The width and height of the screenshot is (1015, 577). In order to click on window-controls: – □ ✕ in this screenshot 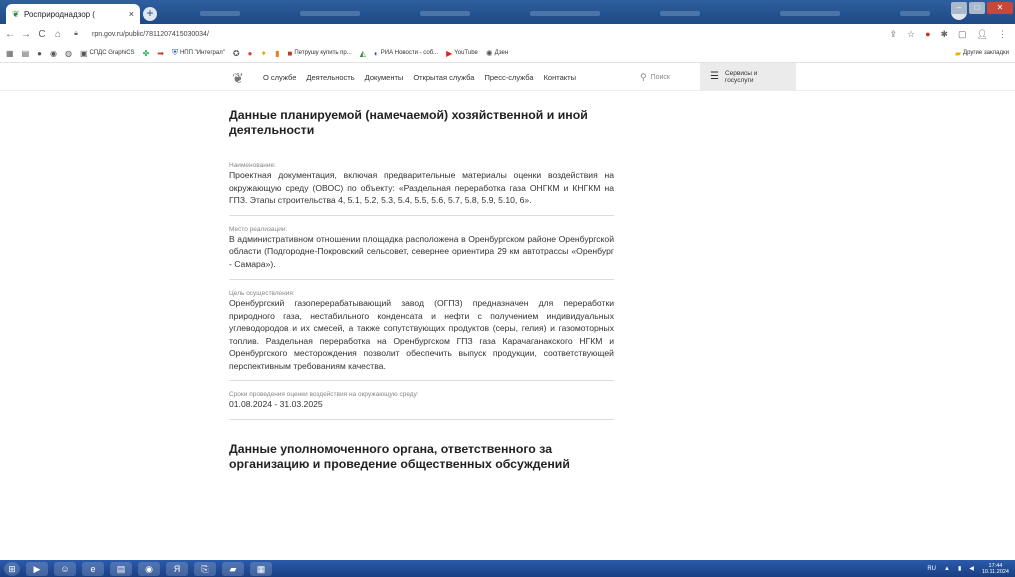, I will do `click(982, 8)`.